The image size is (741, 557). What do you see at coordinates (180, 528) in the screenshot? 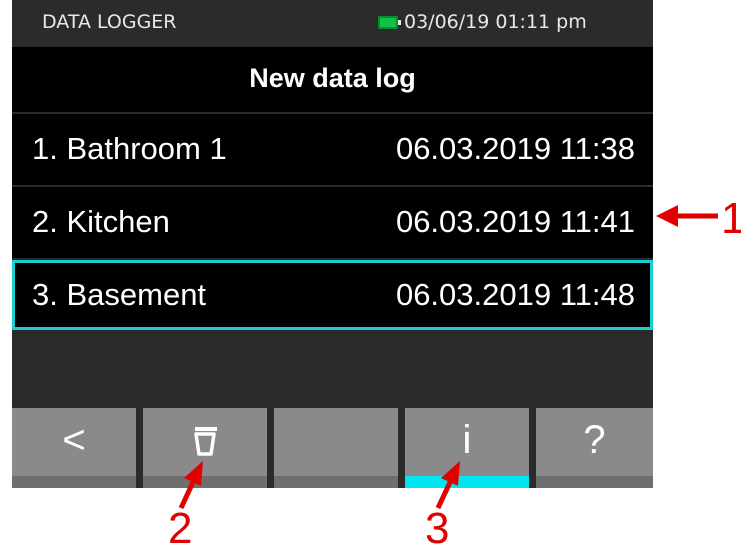
I see `callout-label-2: 2` at bounding box center [180, 528].